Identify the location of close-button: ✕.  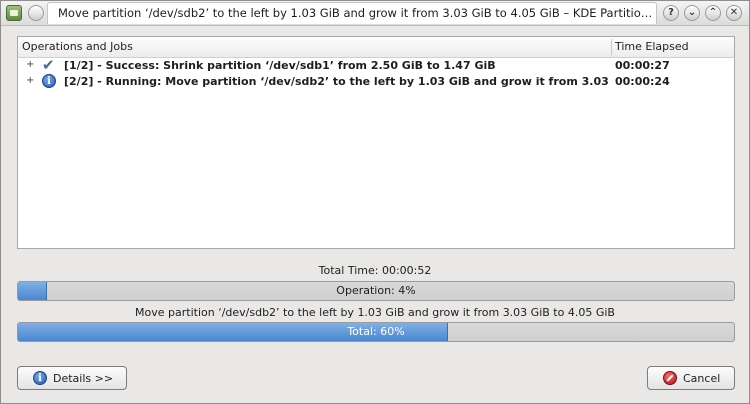
(734, 13).